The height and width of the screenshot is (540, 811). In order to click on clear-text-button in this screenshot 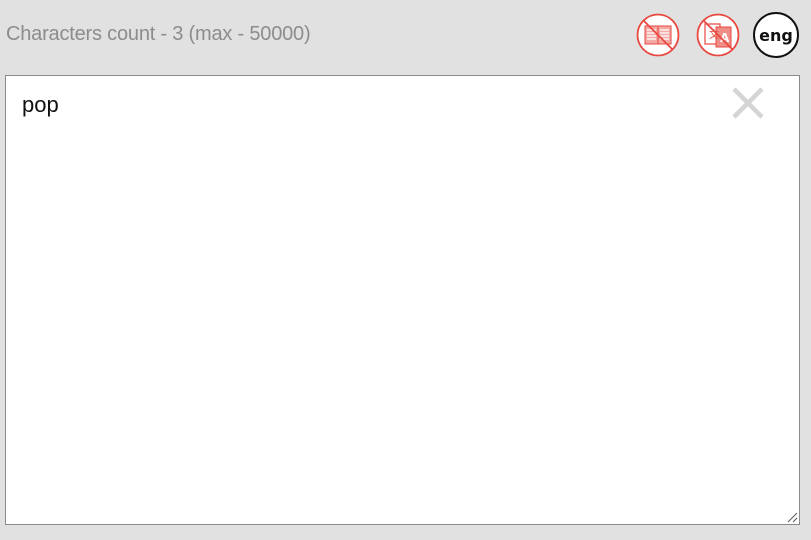, I will do `click(748, 103)`.